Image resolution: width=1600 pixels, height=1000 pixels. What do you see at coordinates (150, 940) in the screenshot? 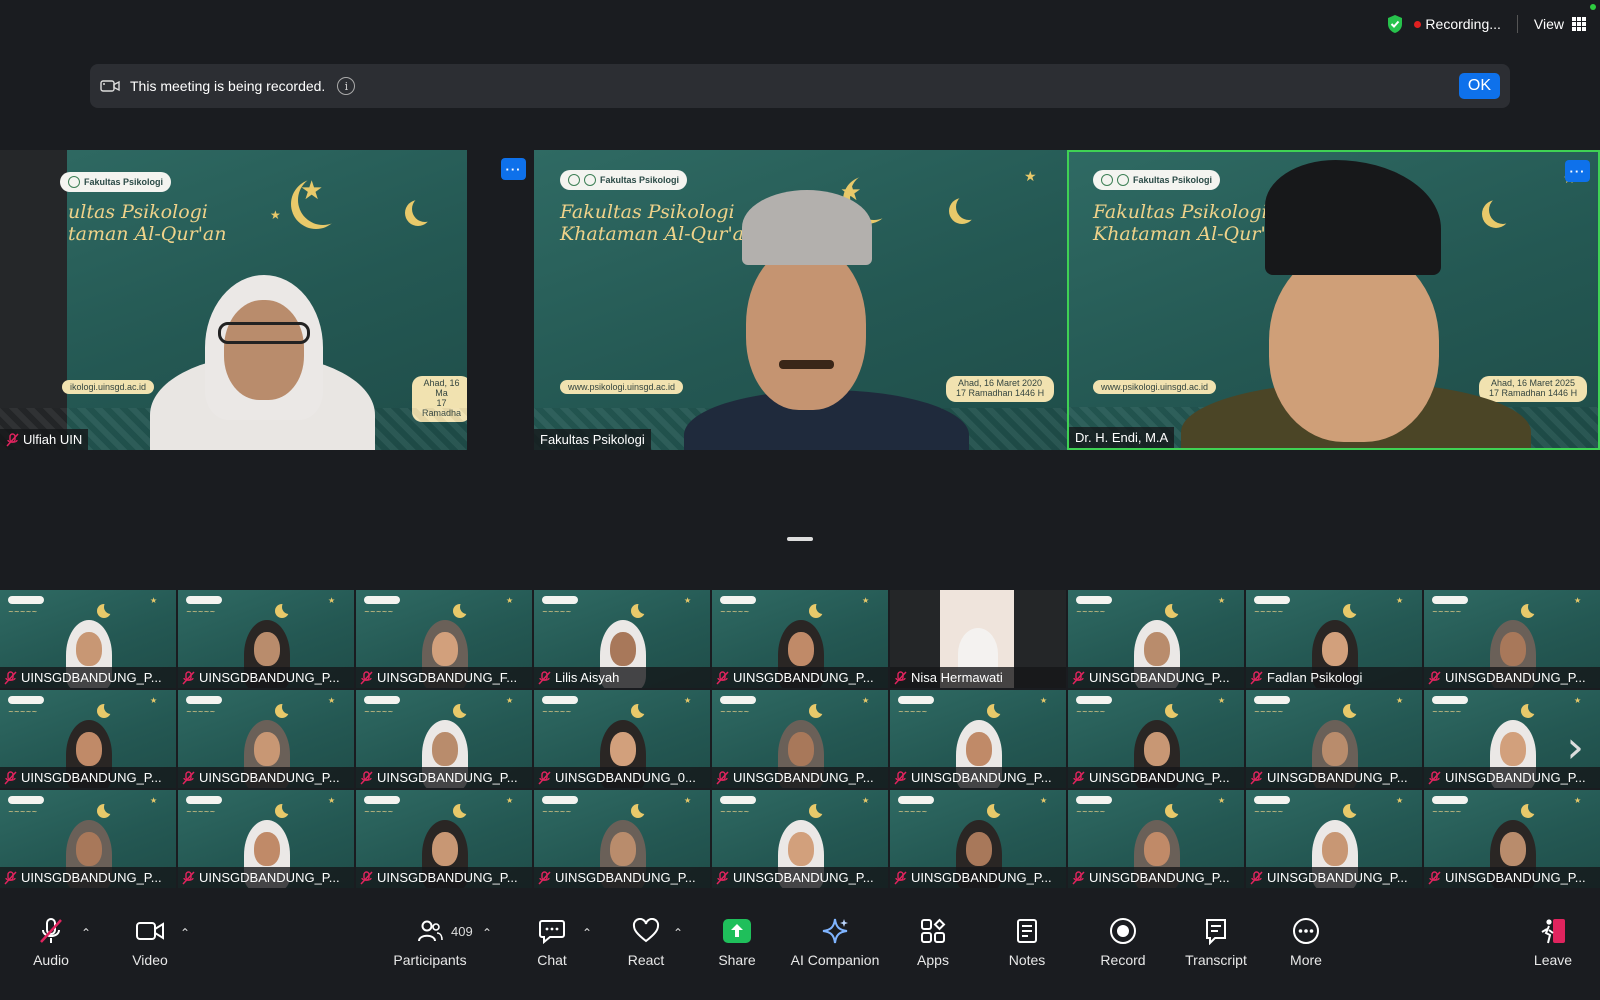
I see `video-button: Video` at bounding box center [150, 940].